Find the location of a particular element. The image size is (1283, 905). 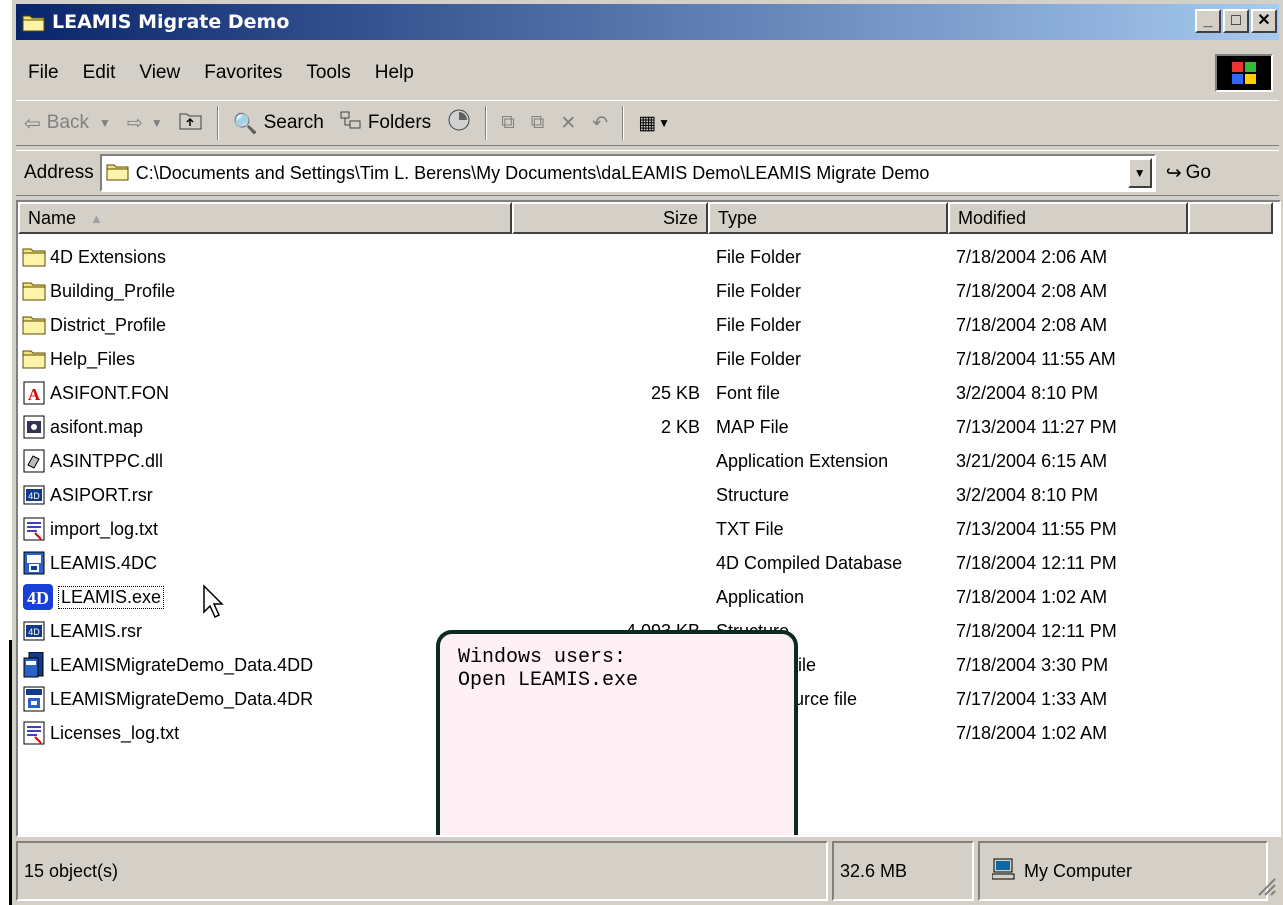

file-row: 4D ASIPORT.rsr Structure 3/2/2004 8:10 PM is located at coordinates (648, 495).